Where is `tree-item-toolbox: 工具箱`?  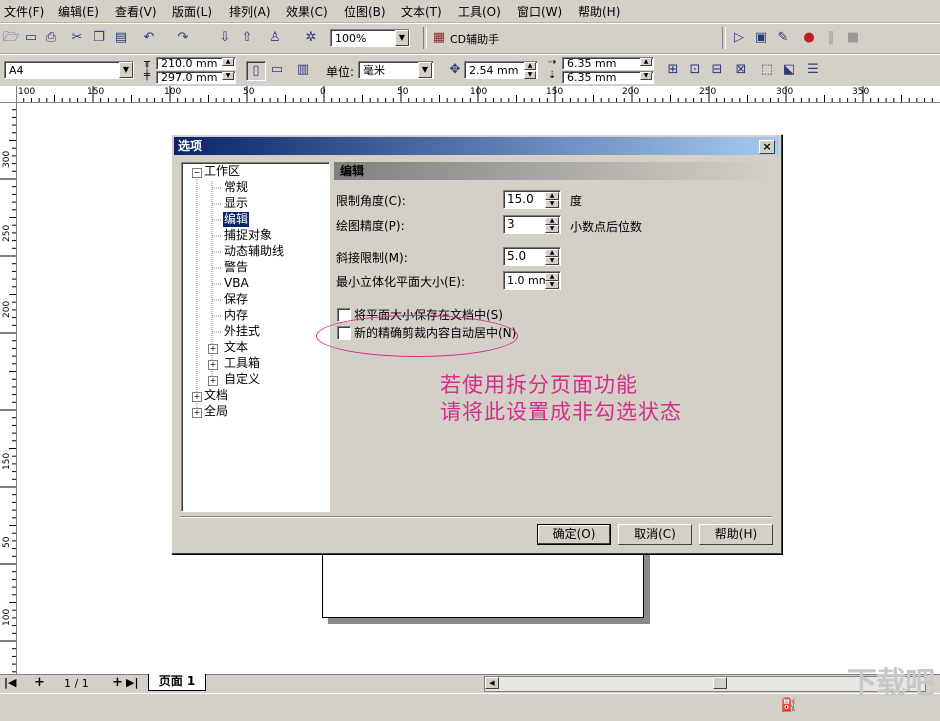
tree-item-toolbox: 工具箱 is located at coordinates (242, 363).